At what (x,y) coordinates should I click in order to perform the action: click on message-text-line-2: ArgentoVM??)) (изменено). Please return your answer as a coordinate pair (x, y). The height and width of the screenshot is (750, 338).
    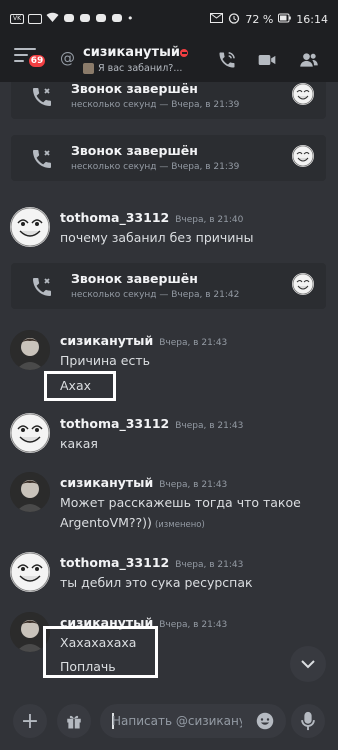
    Looking at the image, I should click on (132, 522).